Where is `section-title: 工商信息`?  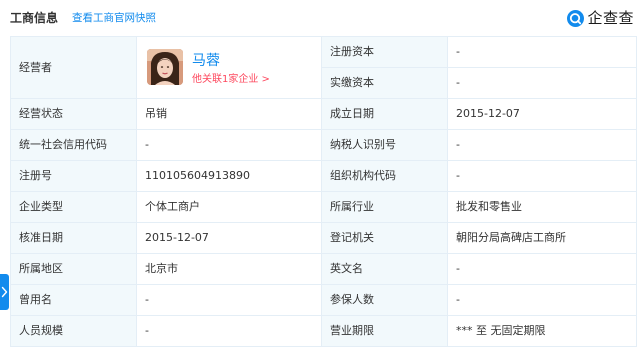
section-title: 工商信息 is located at coordinates (34, 18).